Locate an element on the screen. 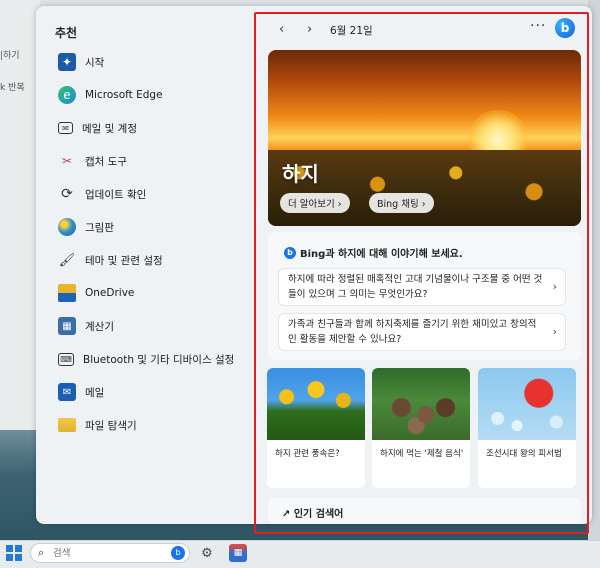 The width and height of the screenshot is (600, 568). edge-icon: e is located at coordinates (67, 95).